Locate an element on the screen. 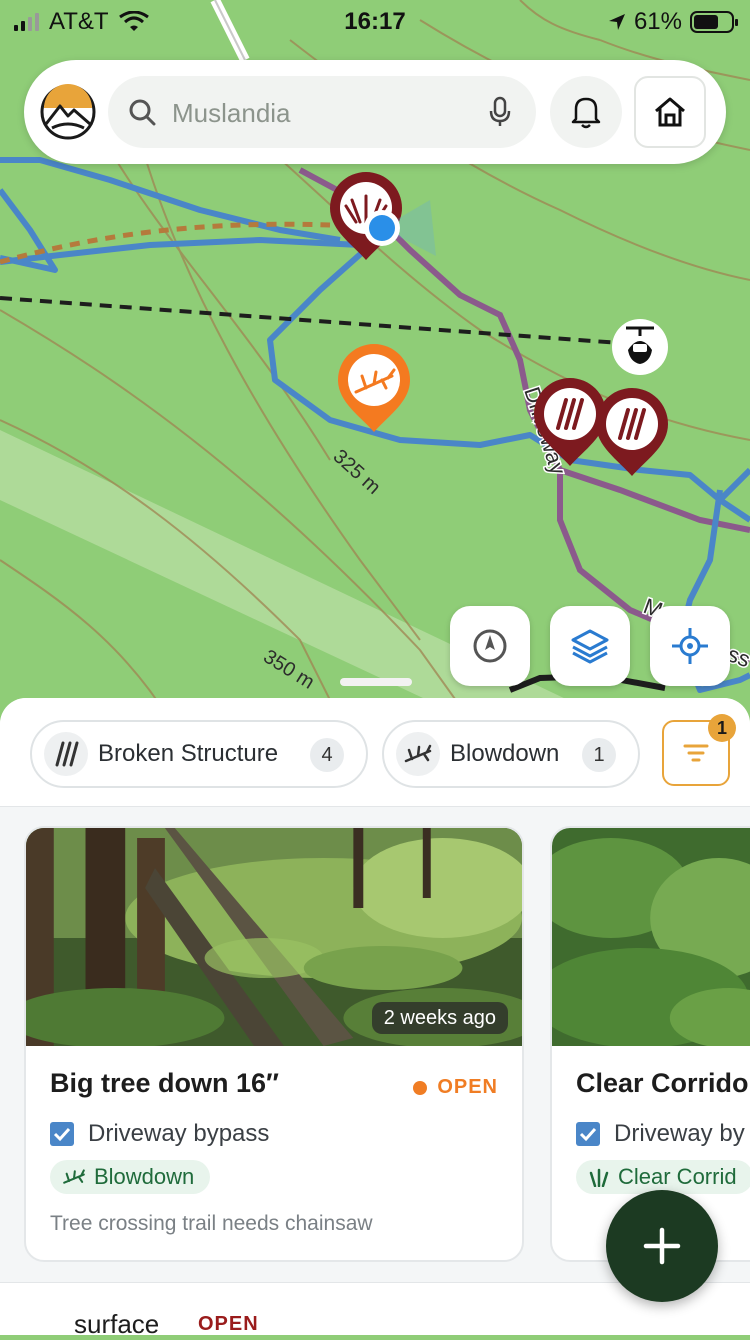  trail-row: Driveway by is located at coordinates (660, 1134).